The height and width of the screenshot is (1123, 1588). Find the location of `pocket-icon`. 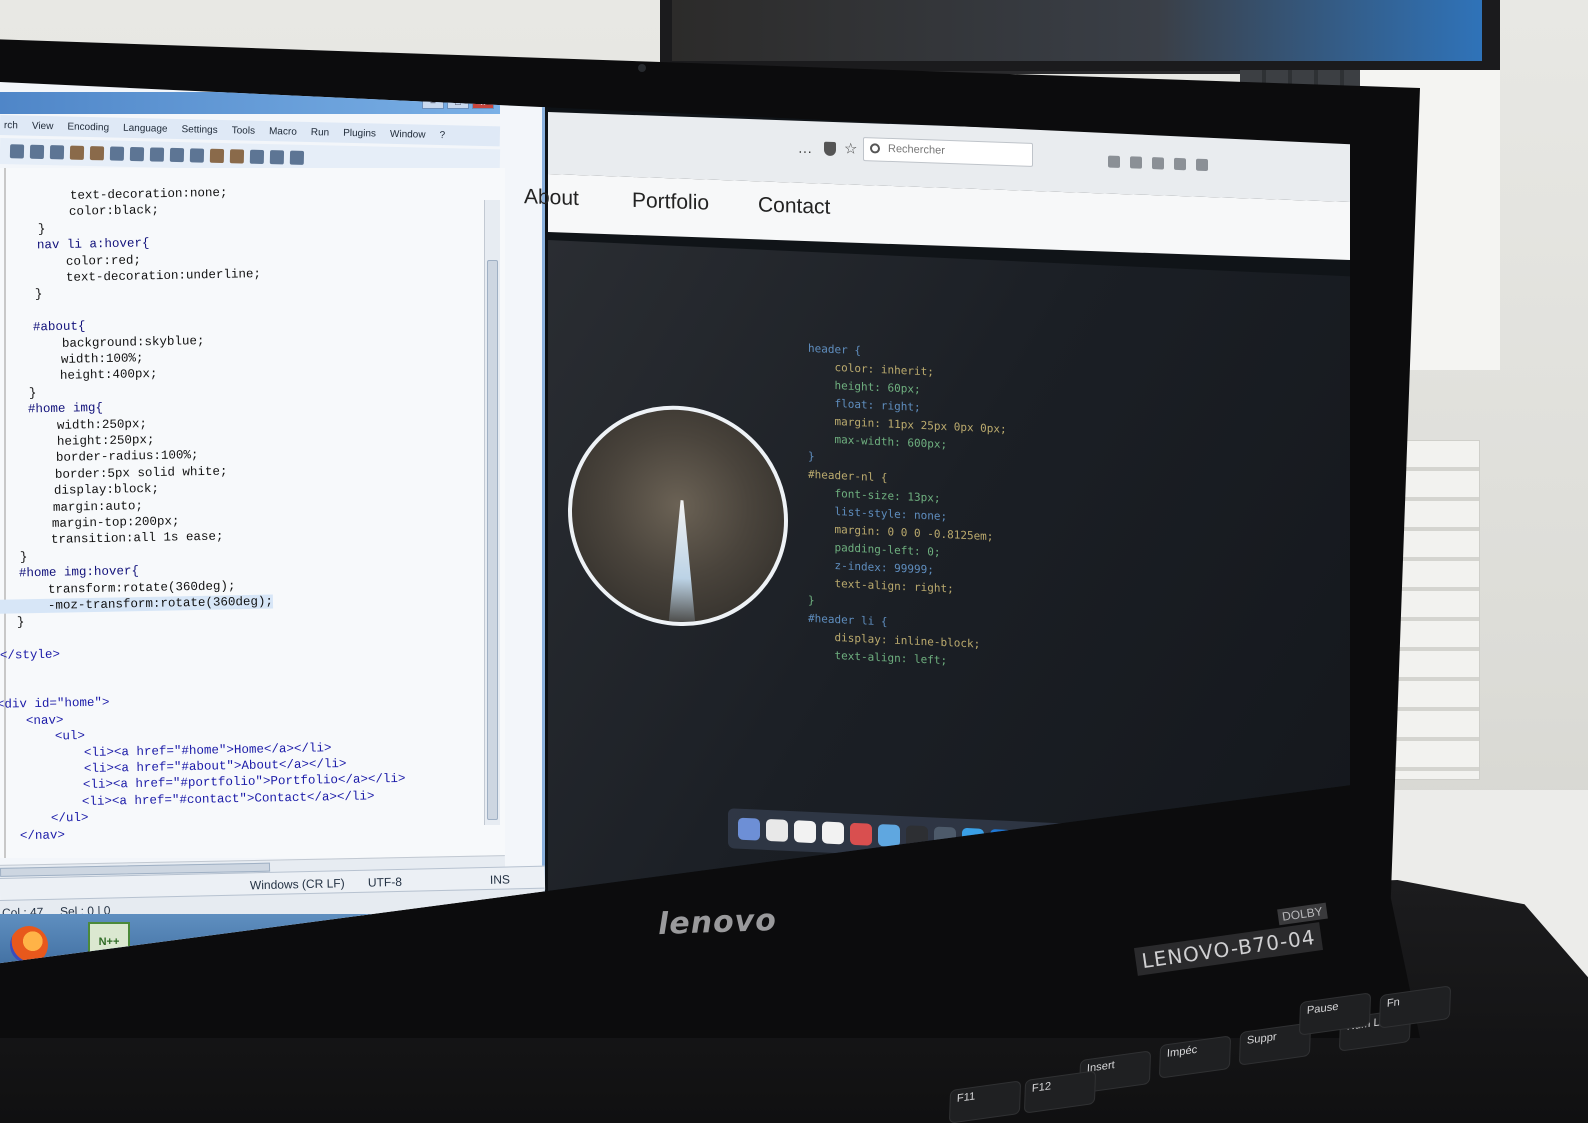

pocket-icon is located at coordinates (830, 149).